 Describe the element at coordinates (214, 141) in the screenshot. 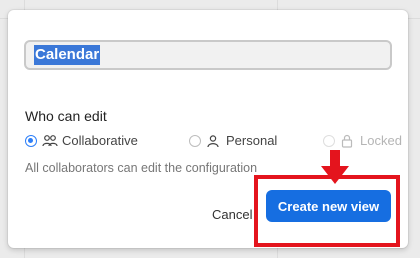

I see `person-icon` at that location.